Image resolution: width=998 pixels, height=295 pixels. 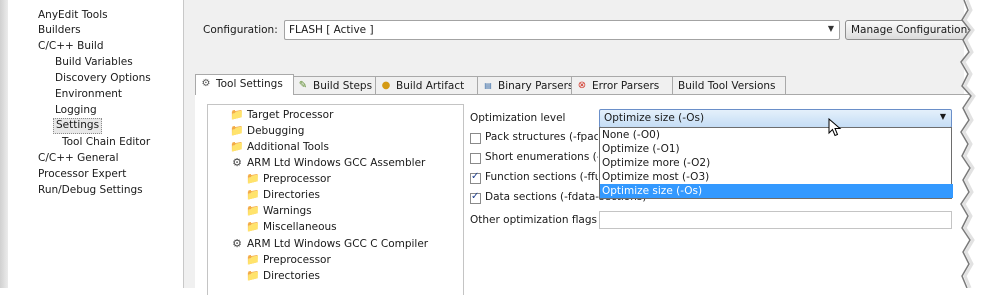 I want to click on nav-item-settings: Settings, so click(x=78, y=126).